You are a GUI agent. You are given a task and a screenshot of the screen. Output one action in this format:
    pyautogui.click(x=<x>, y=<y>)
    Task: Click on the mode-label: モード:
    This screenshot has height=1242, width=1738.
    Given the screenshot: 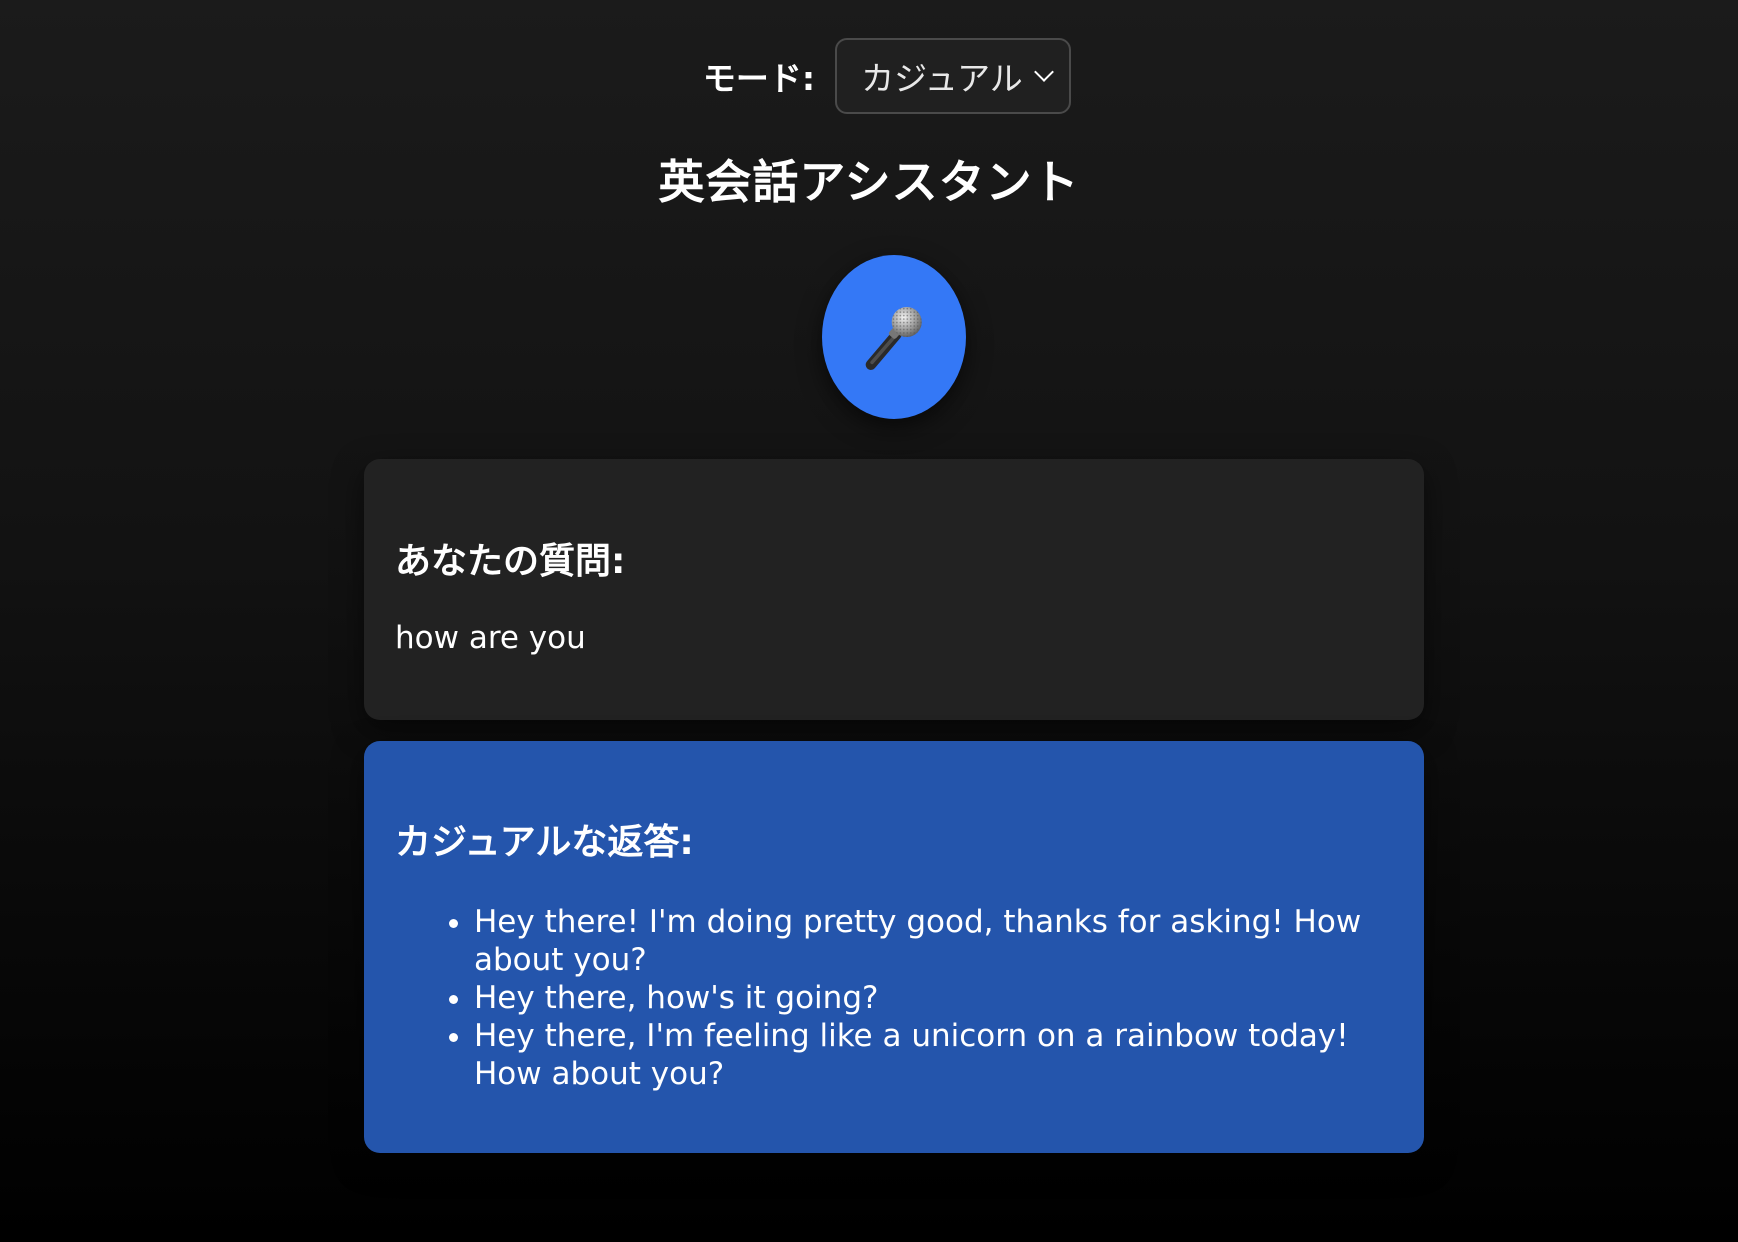 What is the action you would take?
    pyautogui.click(x=759, y=78)
    